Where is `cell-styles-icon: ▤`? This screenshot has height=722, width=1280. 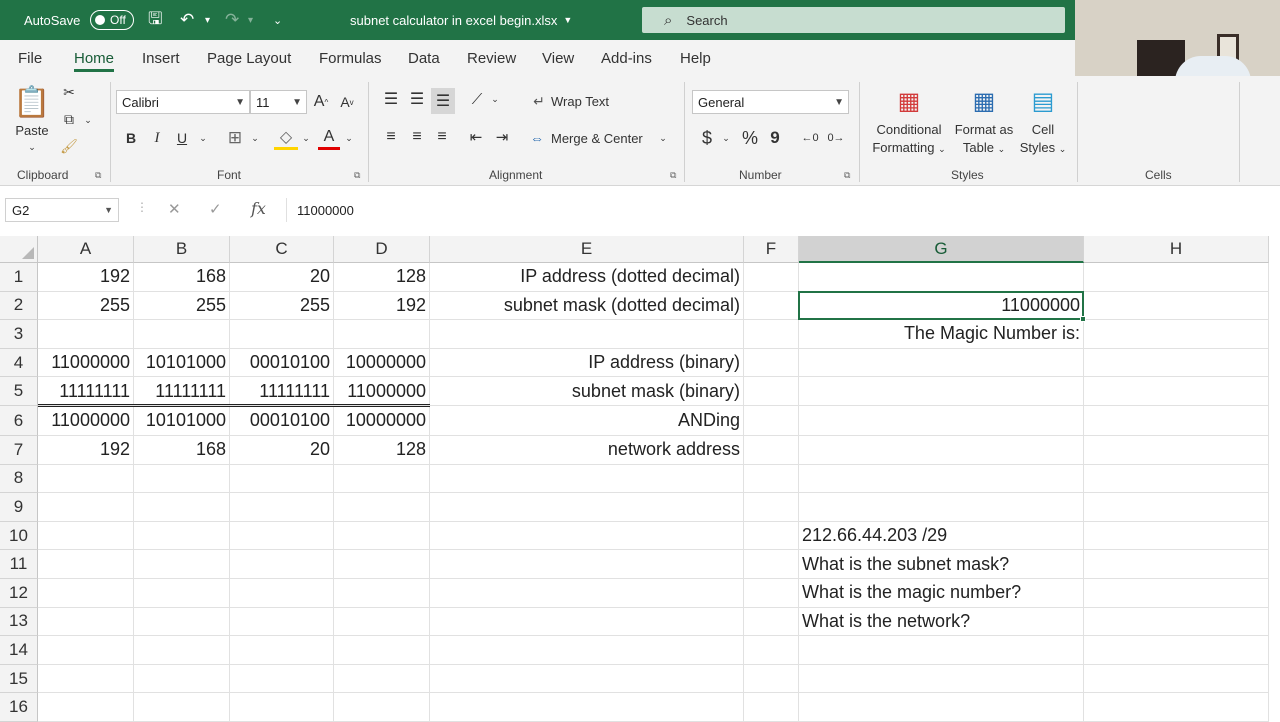
cell-styles-icon: ▤ is located at coordinates (1043, 101).